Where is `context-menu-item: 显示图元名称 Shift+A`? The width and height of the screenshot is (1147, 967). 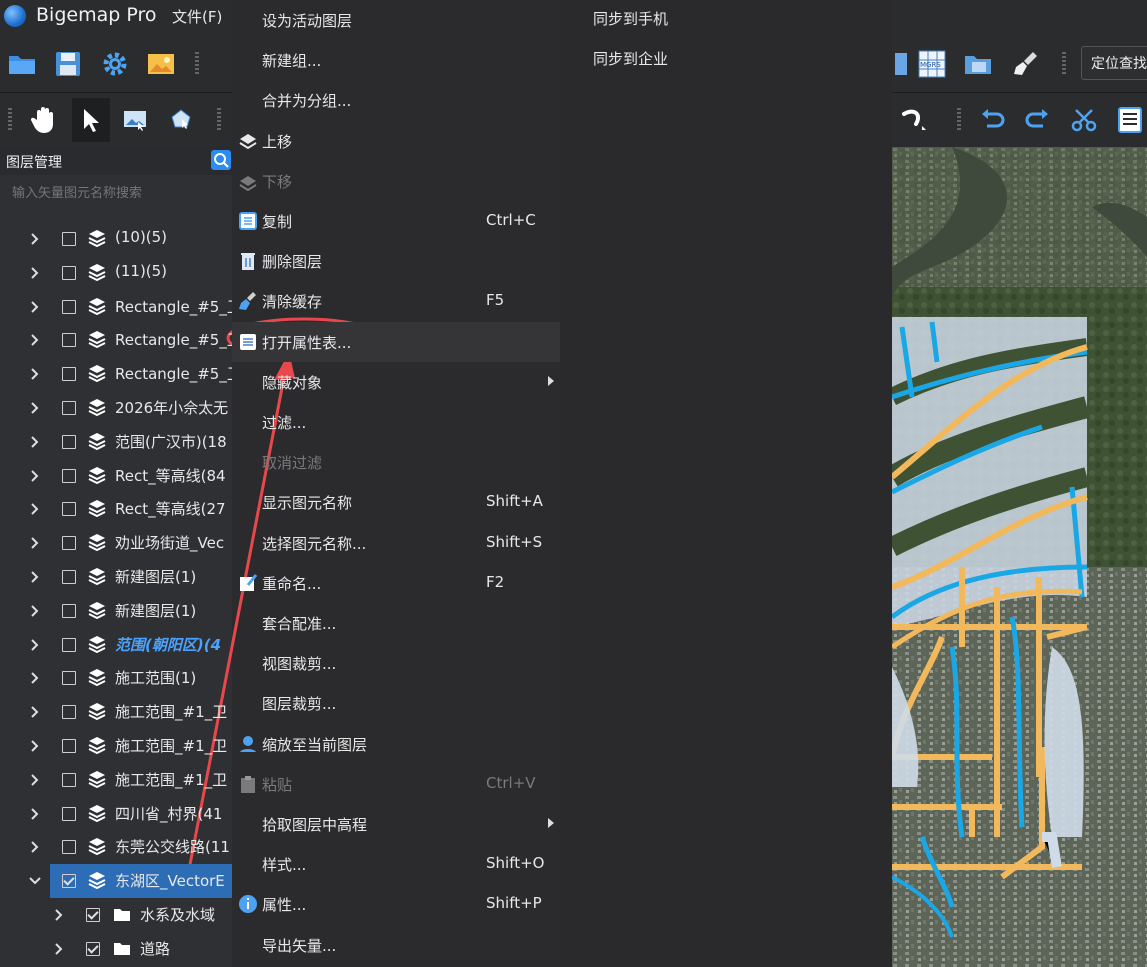 context-menu-item: 显示图元名称 Shift+A is located at coordinates (396, 502).